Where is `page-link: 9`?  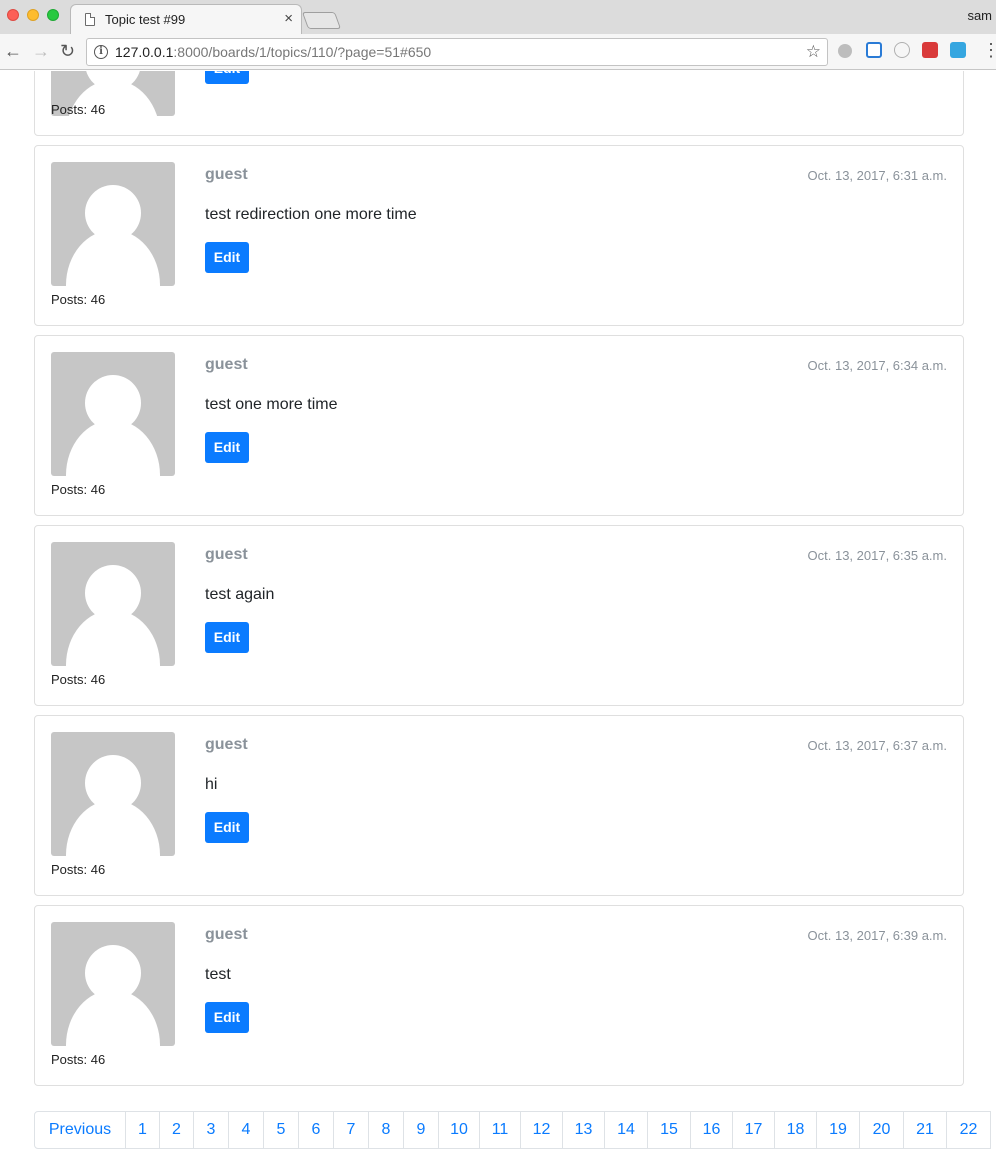 page-link: 9 is located at coordinates (420, 1130).